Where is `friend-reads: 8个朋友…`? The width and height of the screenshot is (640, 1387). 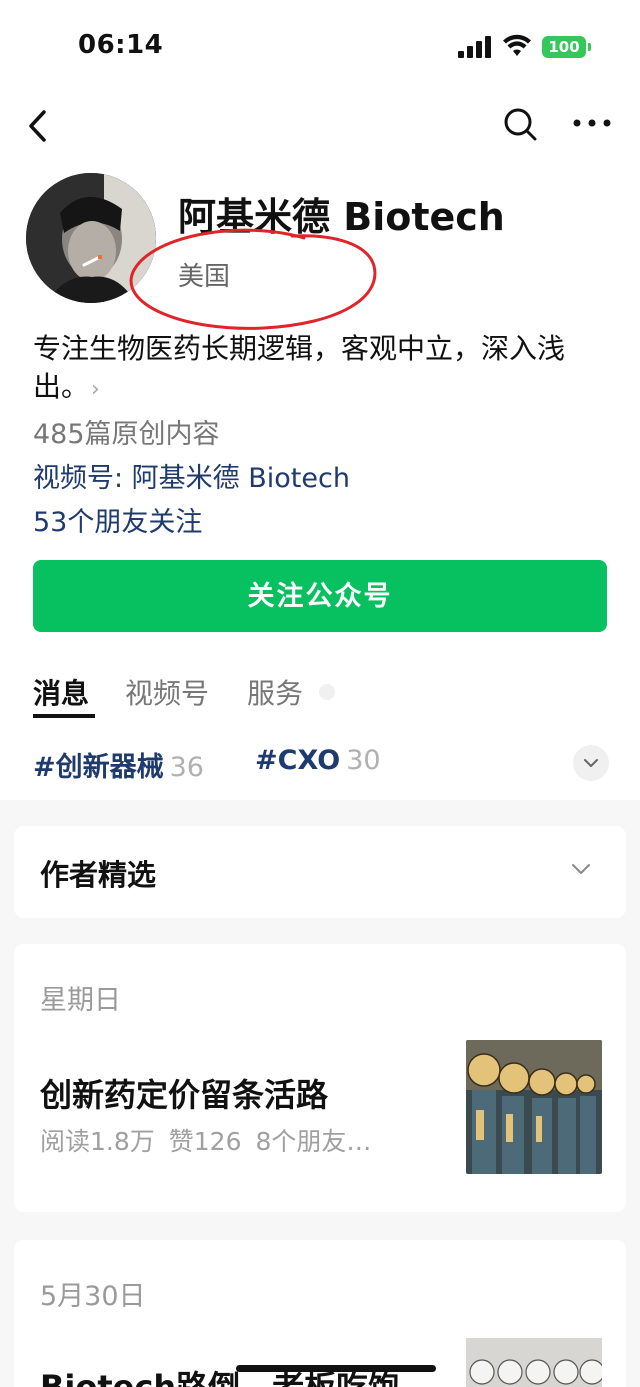
friend-reads: 8个朋友… is located at coordinates (313, 1141).